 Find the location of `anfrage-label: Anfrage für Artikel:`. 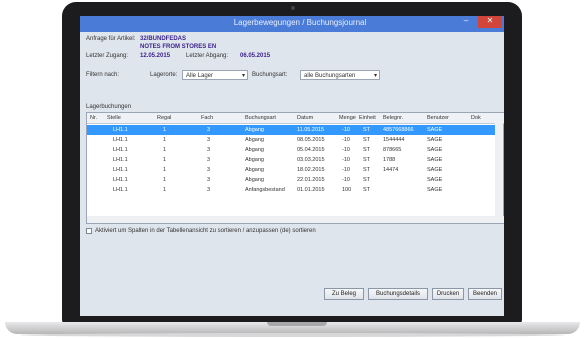

anfrage-label: Anfrage für Artikel: is located at coordinates (111, 39).